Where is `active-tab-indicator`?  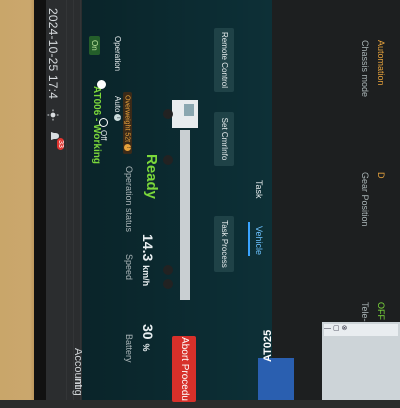 active-tab-indicator is located at coordinates (249, 239).